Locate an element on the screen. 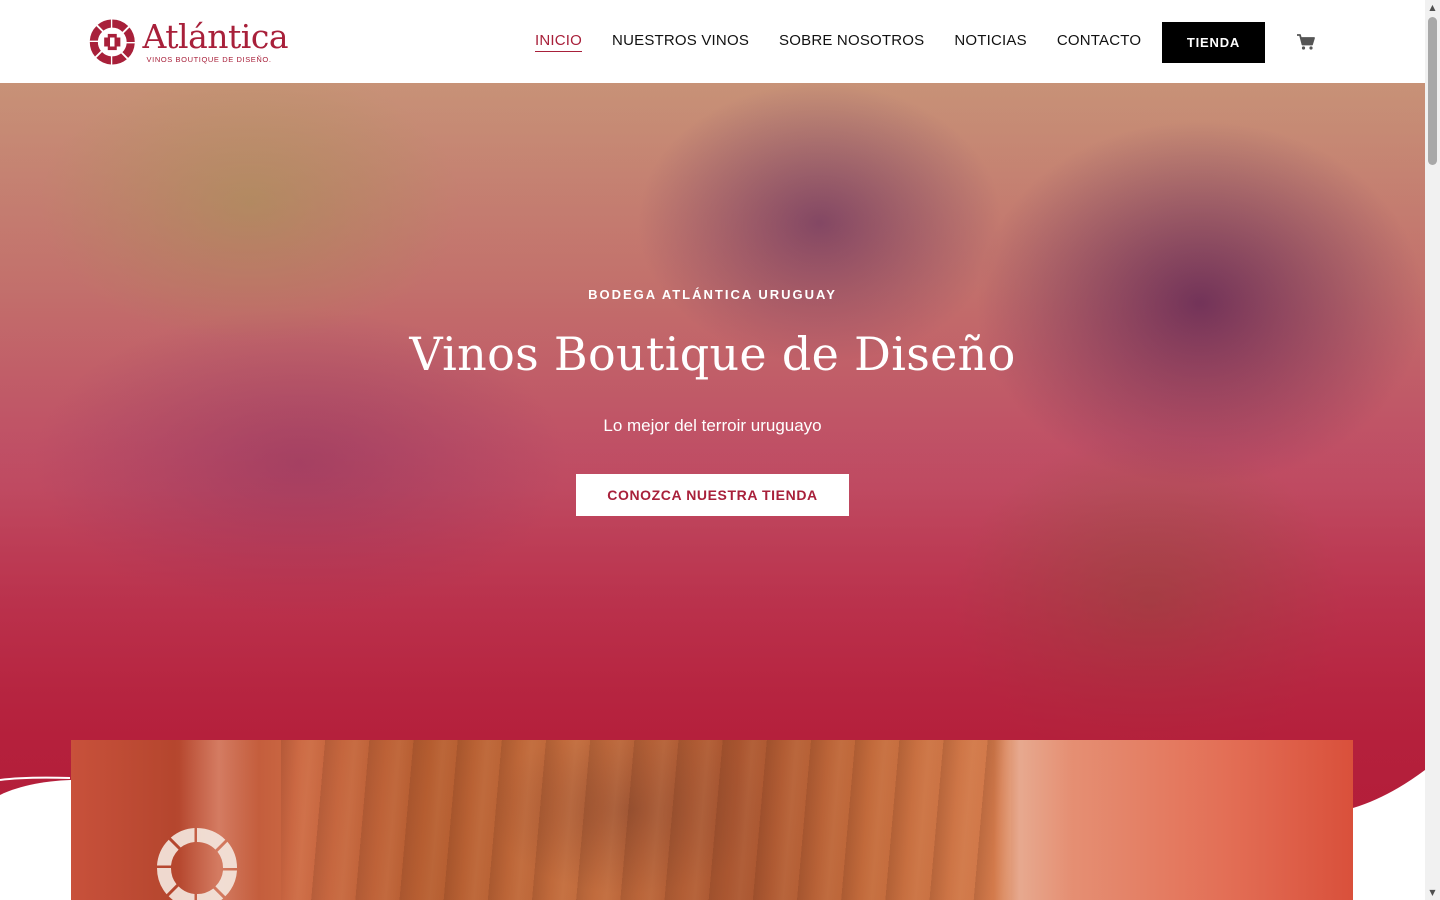 The image size is (1440, 900). page-scrollbar: ▲ ▼ is located at coordinates (1432, 450).